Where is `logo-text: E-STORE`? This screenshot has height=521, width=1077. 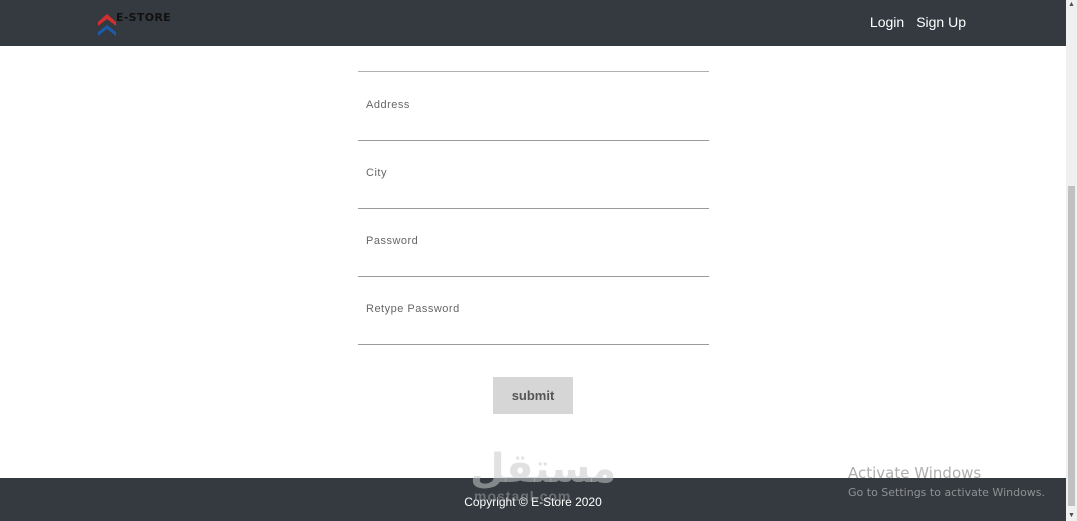 logo-text: E-STORE is located at coordinates (143, 17).